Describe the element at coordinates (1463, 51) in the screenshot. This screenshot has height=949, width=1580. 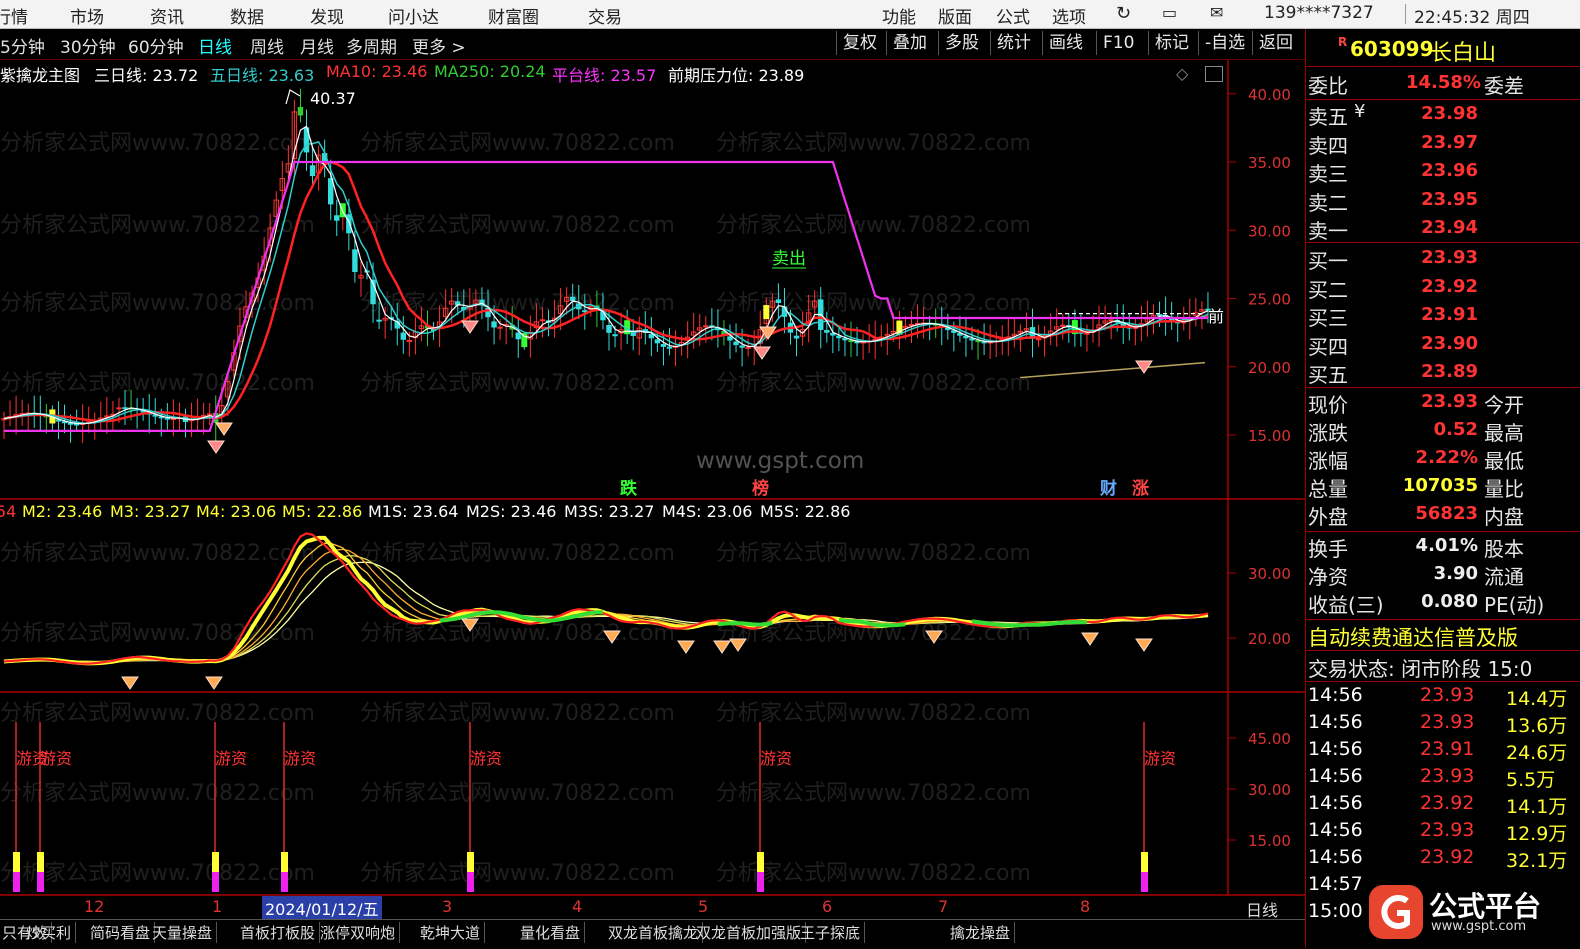
I see `stock-name: 长白山` at that location.